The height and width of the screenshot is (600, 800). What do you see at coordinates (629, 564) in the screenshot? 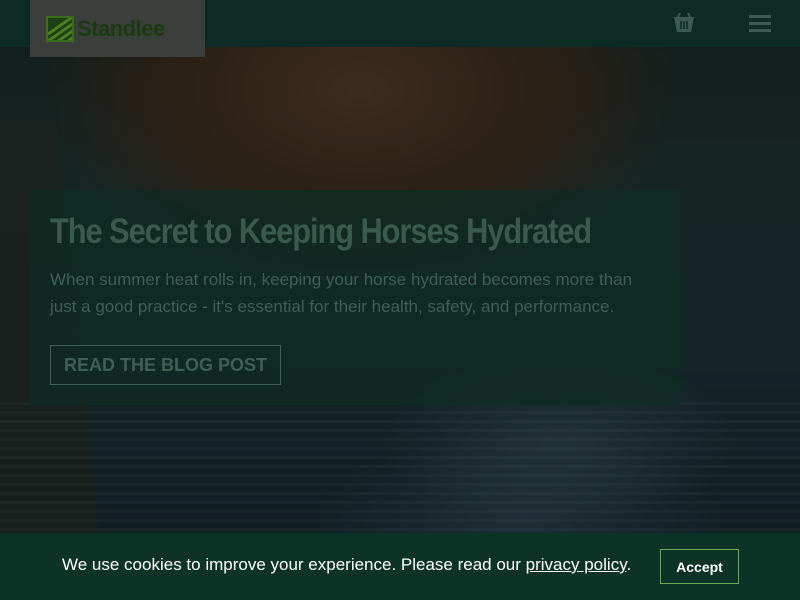
I see `cookie-text-after: .` at bounding box center [629, 564].